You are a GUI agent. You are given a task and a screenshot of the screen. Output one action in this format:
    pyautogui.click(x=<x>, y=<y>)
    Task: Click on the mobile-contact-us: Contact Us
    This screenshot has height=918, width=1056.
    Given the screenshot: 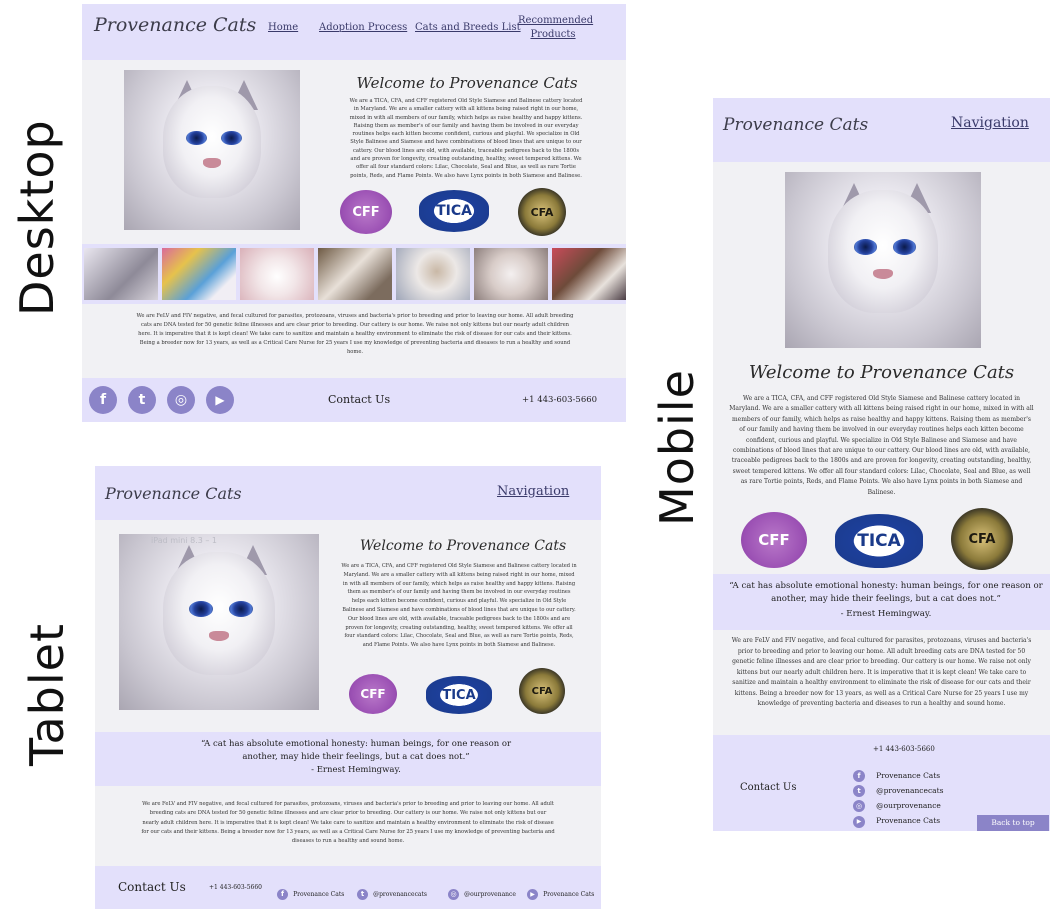 What is the action you would take?
    pyautogui.click(x=768, y=787)
    